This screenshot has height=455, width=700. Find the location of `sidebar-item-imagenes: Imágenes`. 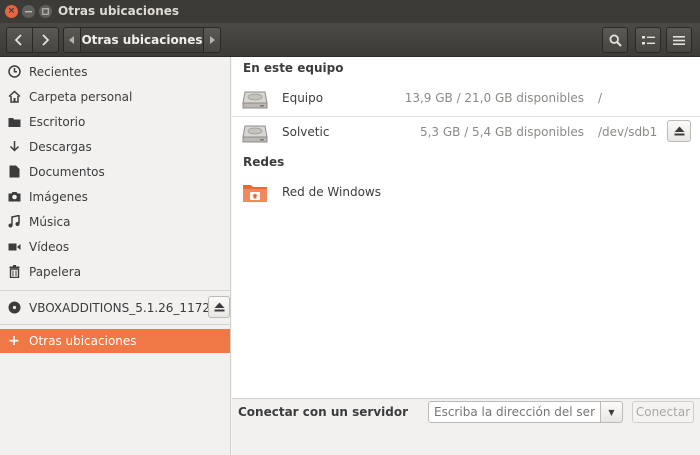

sidebar-item-imagenes: Imágenes is located at coordinates (115, 196).